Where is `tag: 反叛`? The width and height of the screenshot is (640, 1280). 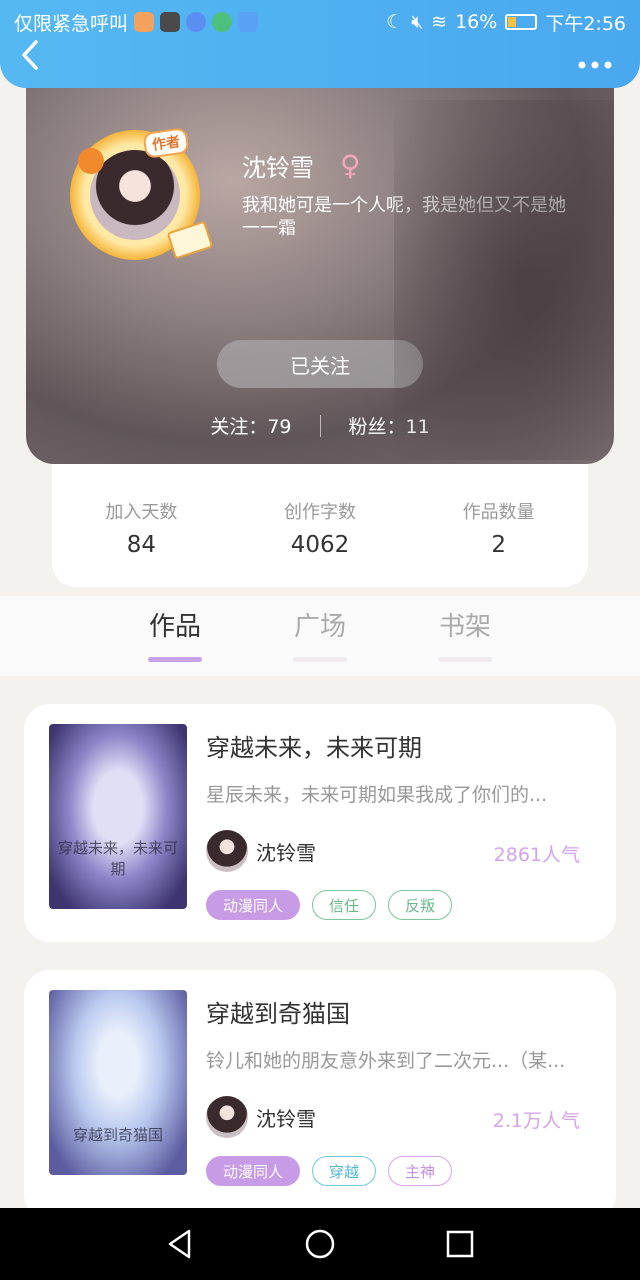 tag: 反叛 is located at coordinates (420, 905).